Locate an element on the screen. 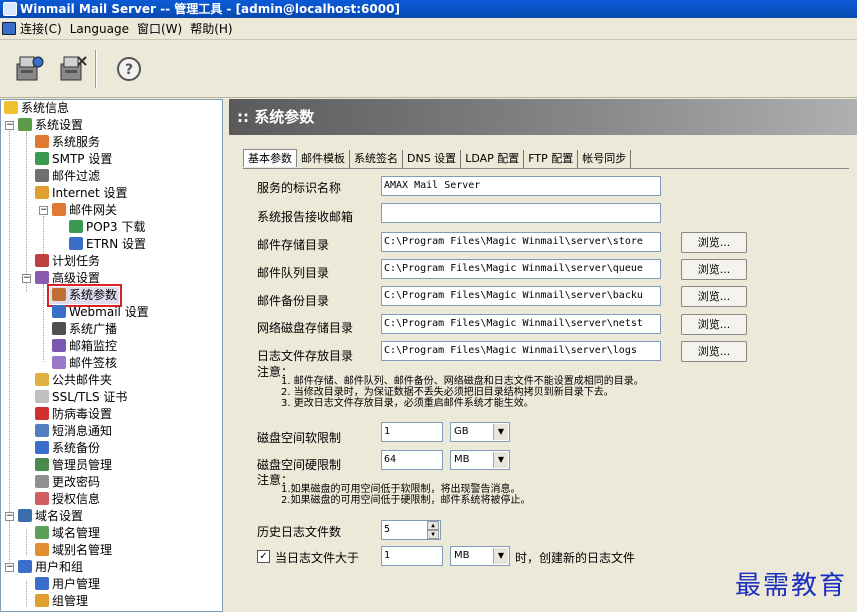 This screenshot has width=857, height=612. log-size-input: 1 is located at coordinates (412, 556).